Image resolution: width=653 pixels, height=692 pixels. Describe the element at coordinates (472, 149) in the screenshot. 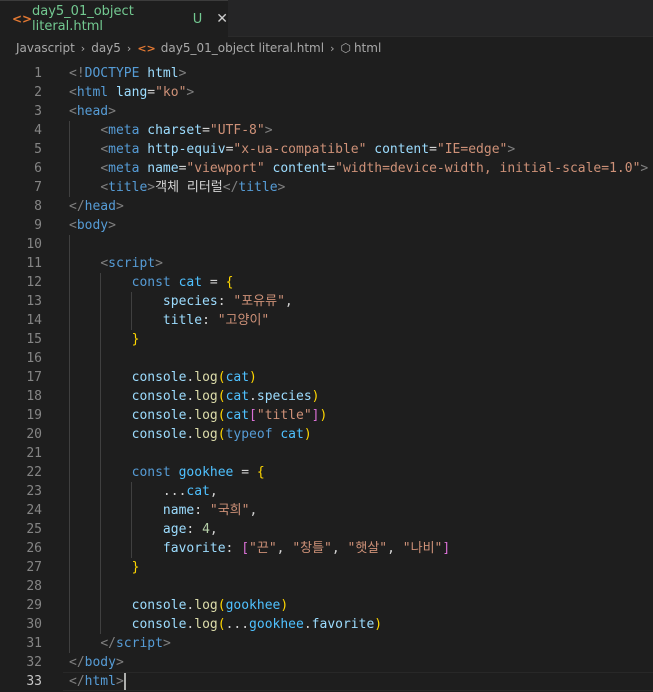

I see `code-token: "IE=edge"` at that location.